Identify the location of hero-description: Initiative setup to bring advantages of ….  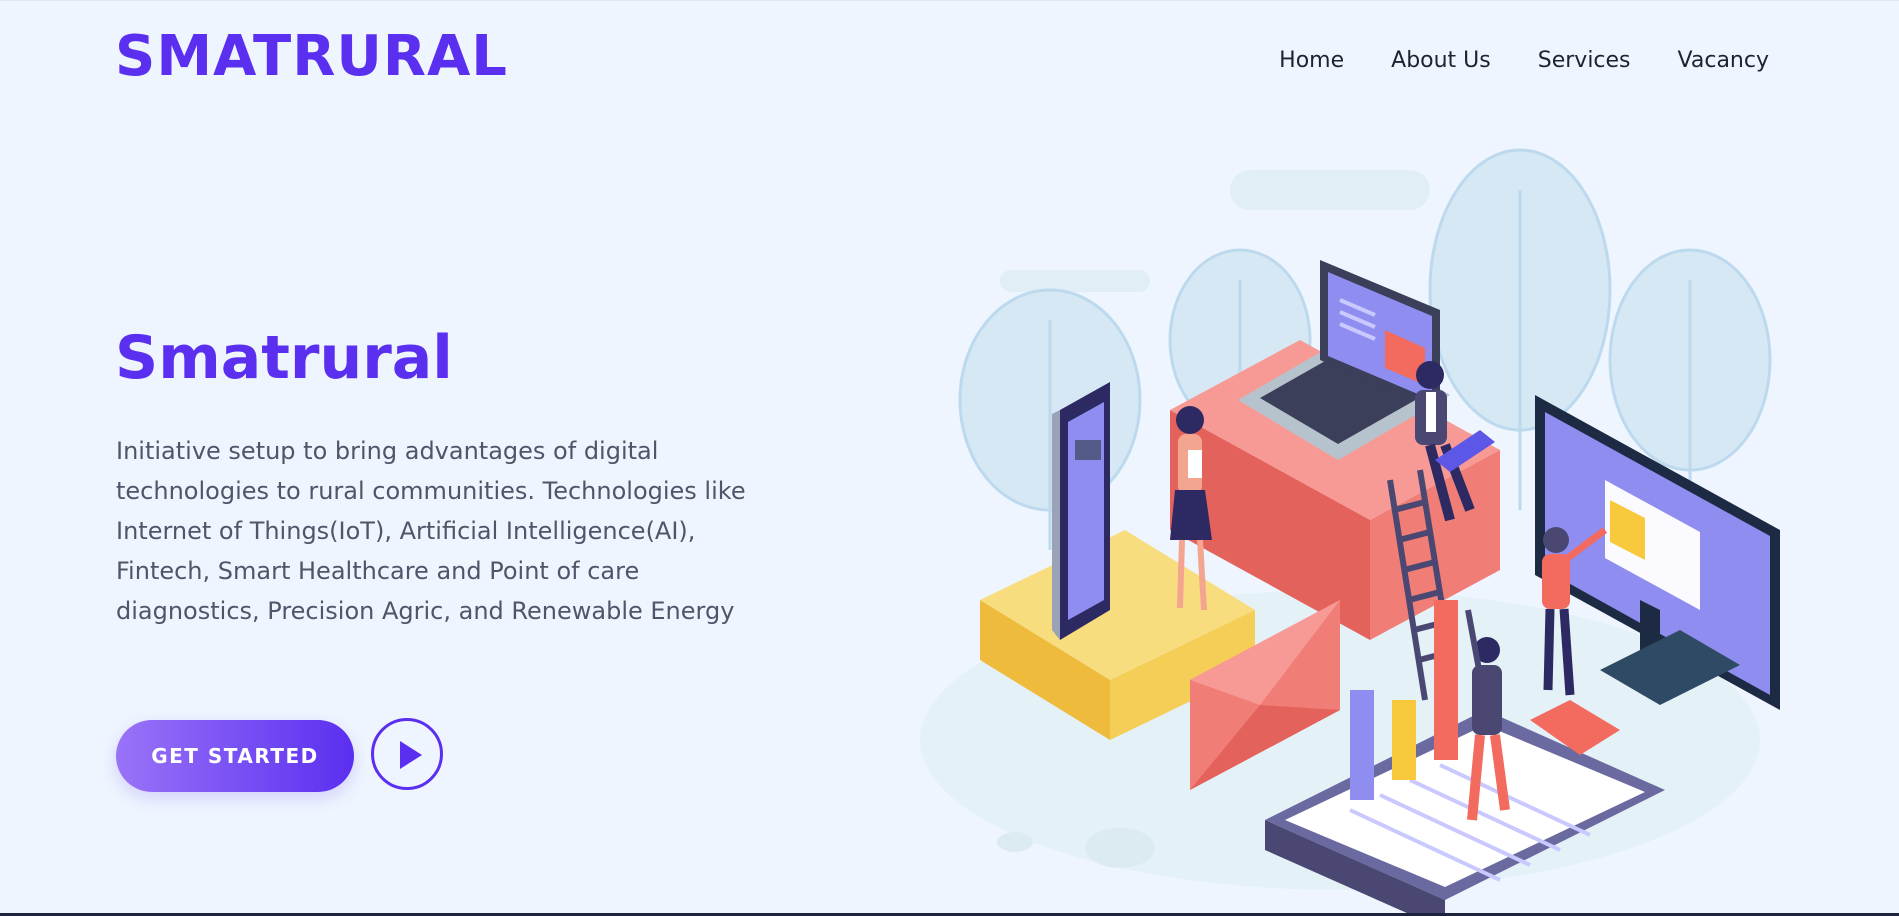
(431, 531).